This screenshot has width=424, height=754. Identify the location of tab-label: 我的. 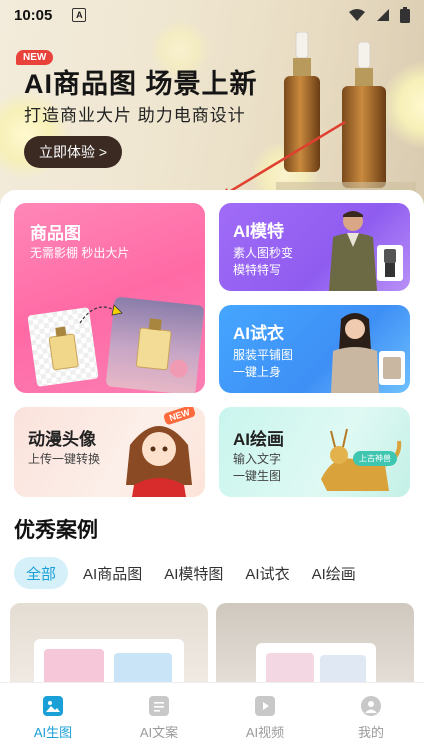
(370, 732).